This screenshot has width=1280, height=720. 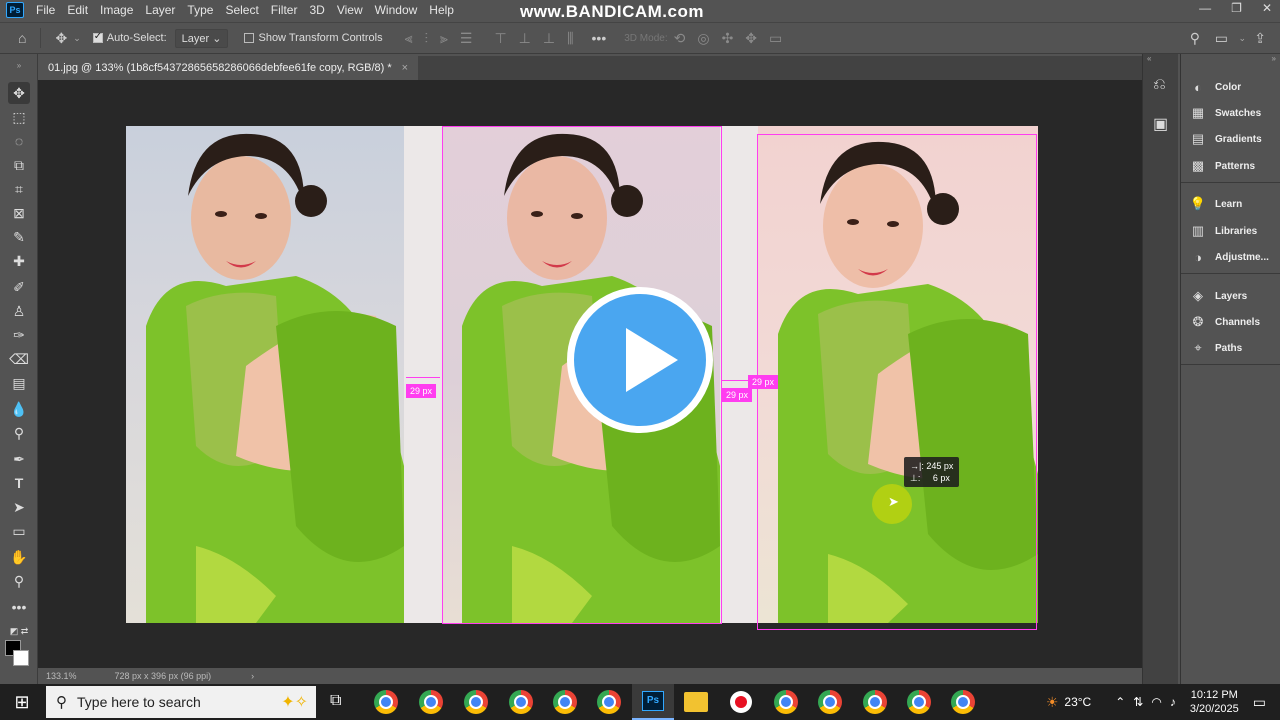 What do you see at coordinates (396, 10) in the screenshot?
I see `menu-window: Window` at bounding box center [396, 10].